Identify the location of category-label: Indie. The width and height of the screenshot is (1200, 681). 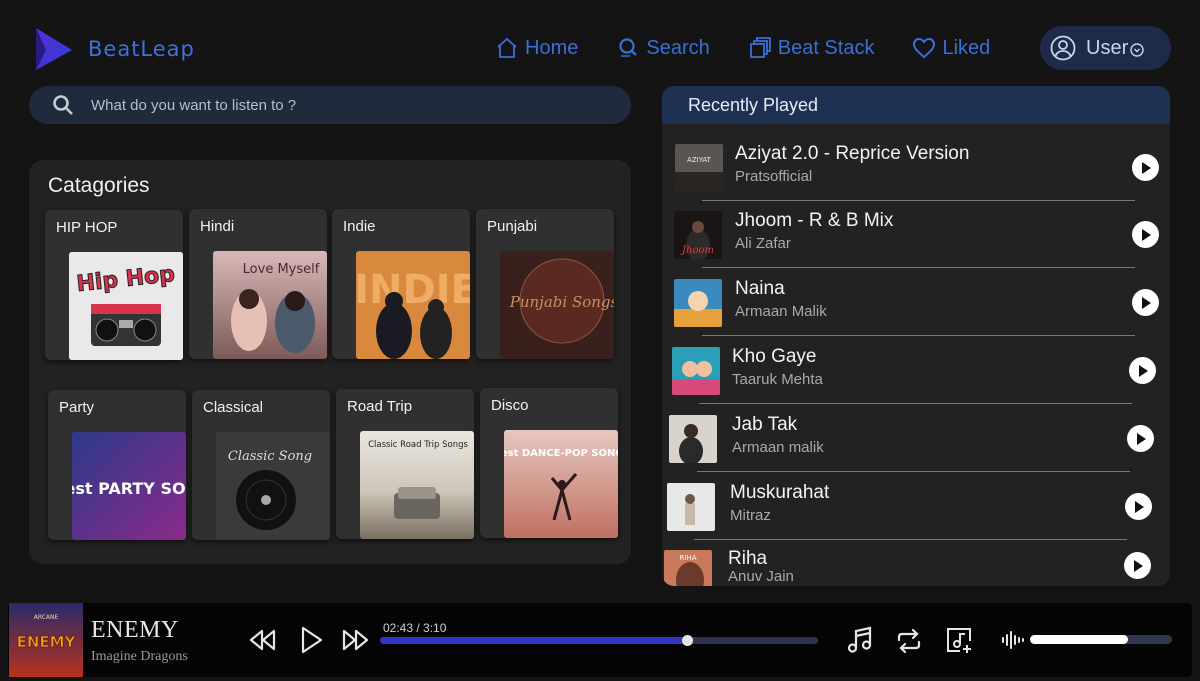
(359, 226).